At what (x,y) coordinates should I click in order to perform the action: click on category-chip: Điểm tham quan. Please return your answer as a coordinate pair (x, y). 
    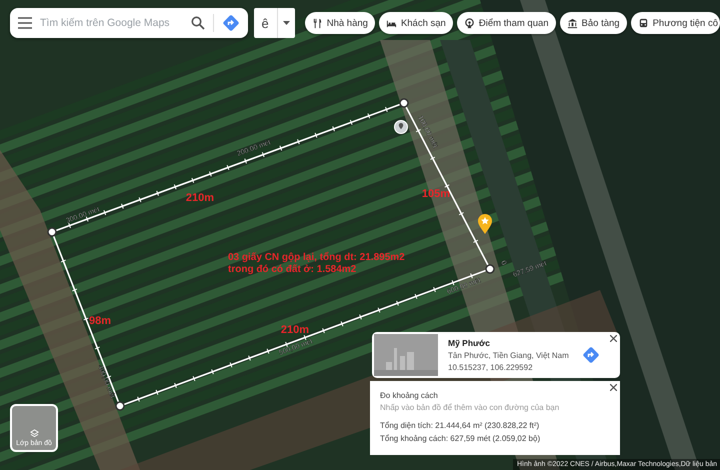
    Looking at the image, I should click on (506, 23).